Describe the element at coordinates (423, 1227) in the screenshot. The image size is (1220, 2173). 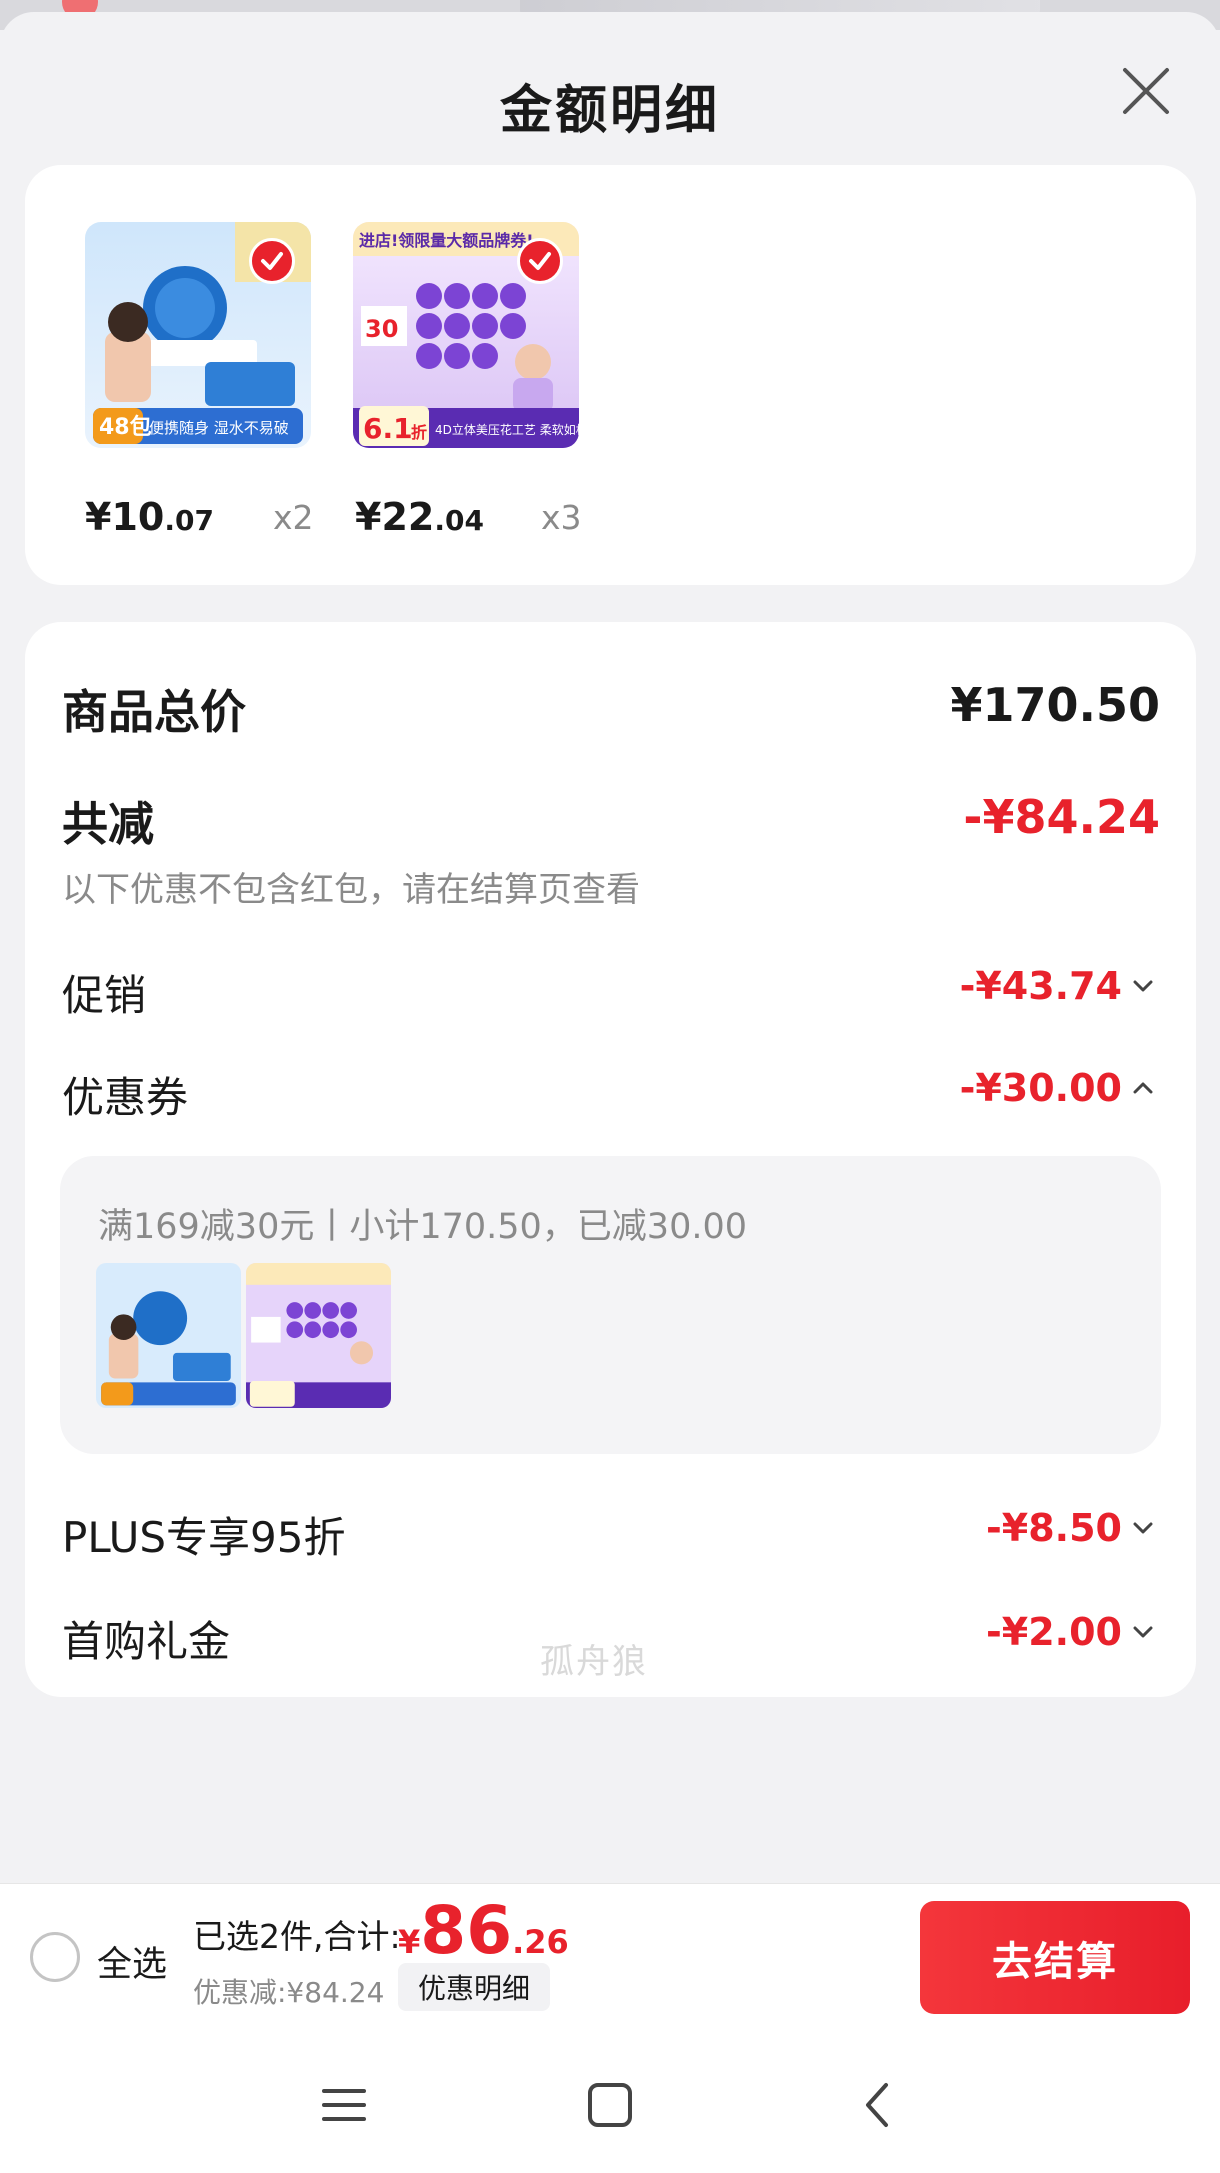
I see `coupon-detail-text: 满169减30元丨小计170.50，已减30.00` at that location.